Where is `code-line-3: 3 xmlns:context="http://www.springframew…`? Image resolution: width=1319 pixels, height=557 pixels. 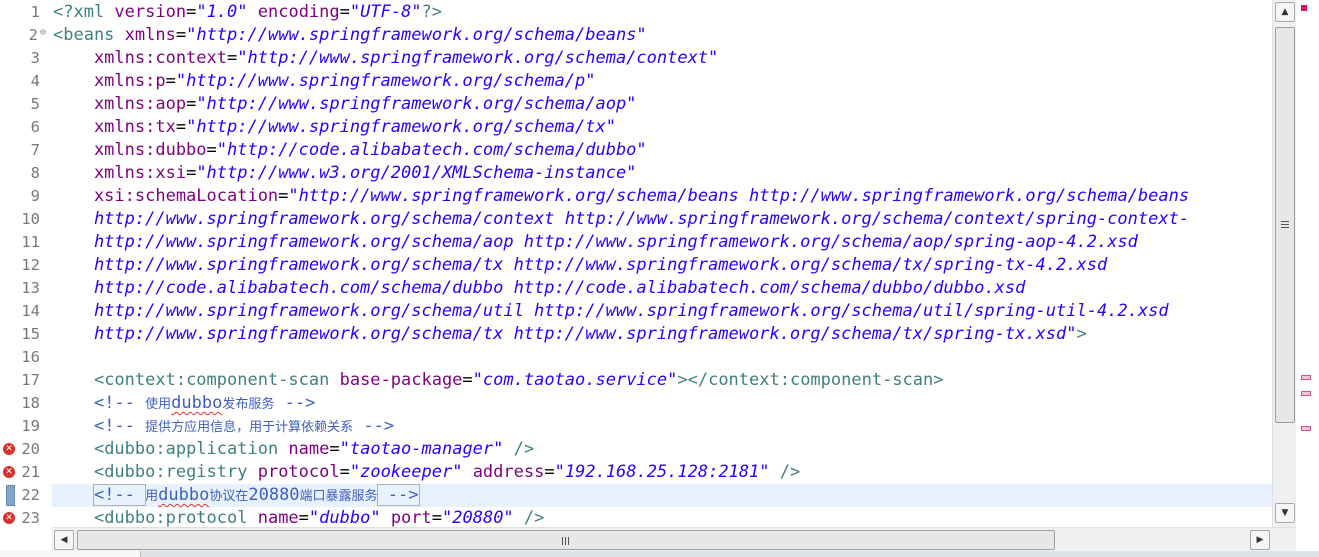 code-line-3: 3 xmlns:context="http://www.springframew… is located at coordinates (636, 58).